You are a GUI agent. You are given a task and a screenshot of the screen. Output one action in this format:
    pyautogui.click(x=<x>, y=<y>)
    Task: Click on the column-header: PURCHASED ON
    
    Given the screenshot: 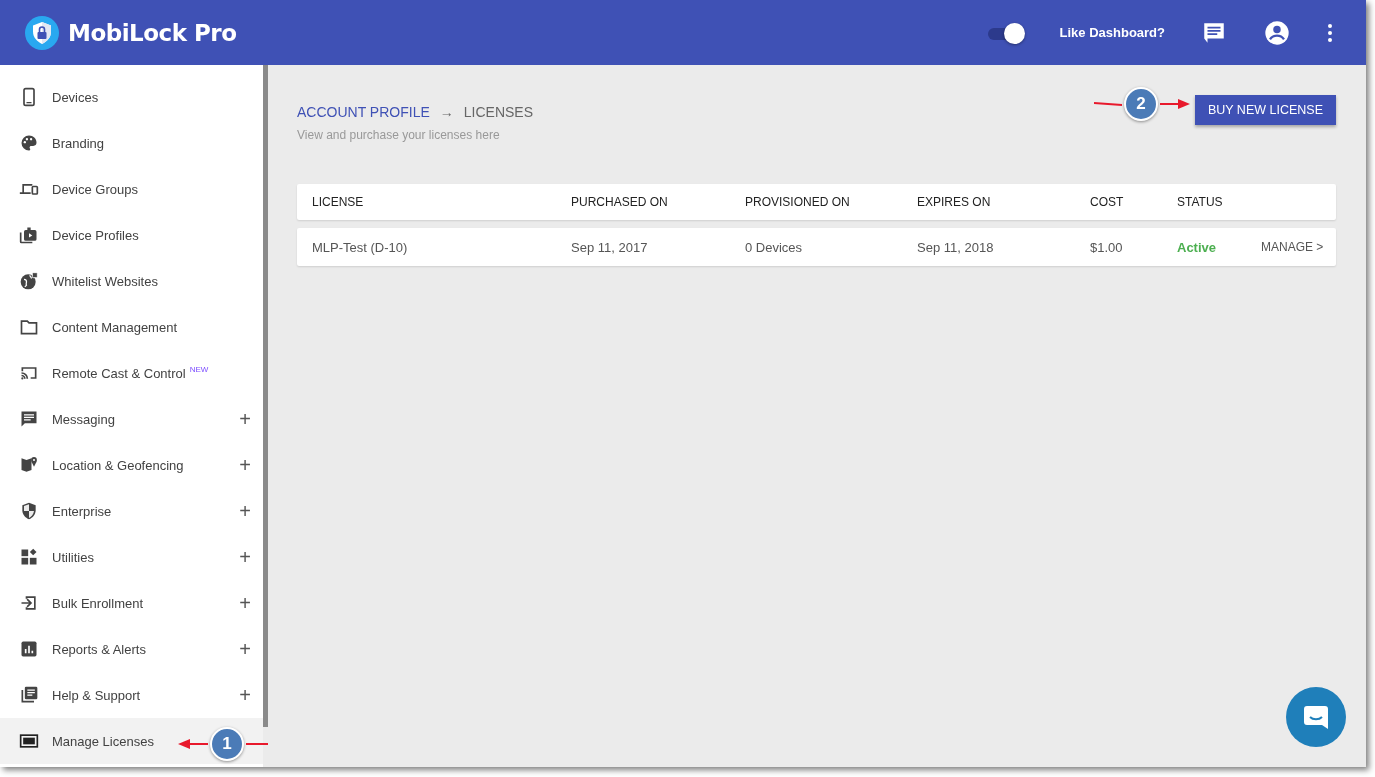 What is the action you would take?
    pyautogui.click(x=620, y=202)
    